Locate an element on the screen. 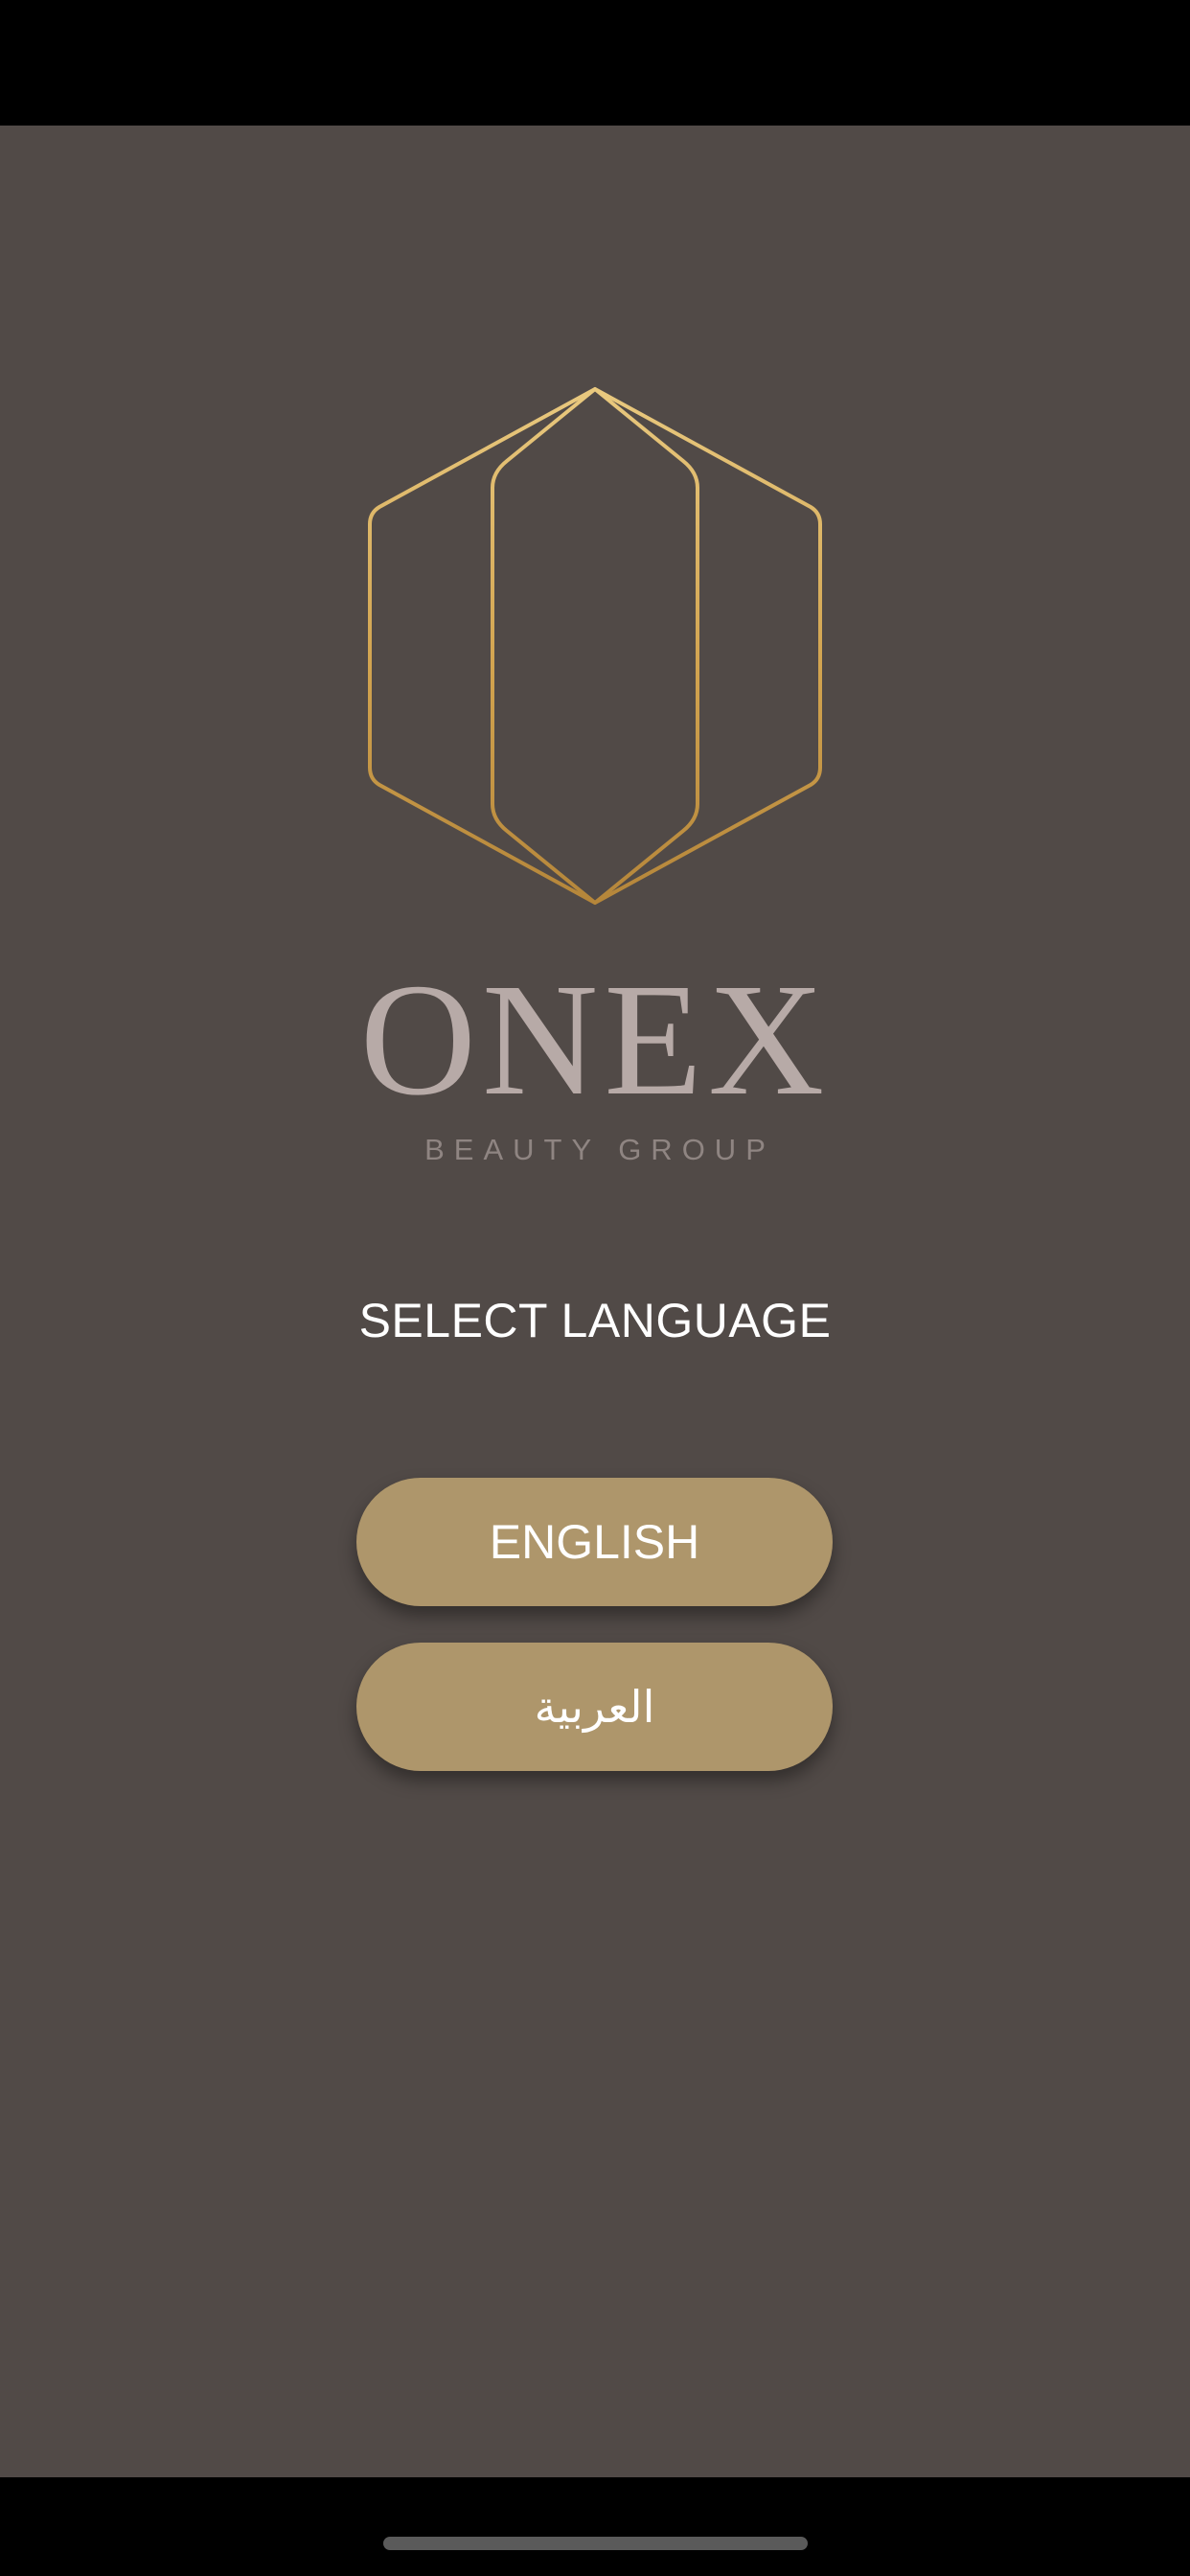 The width and height of the screenshot is (1190, 2576). home-indicator is located at coordinates (595, 2543).